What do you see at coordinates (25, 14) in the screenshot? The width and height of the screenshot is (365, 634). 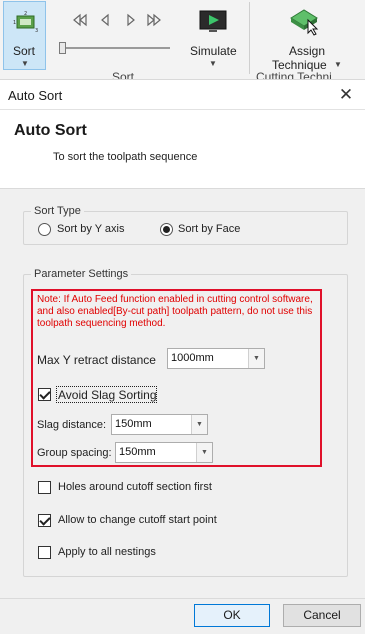 I see `svg-text: 2` at bounding box center [25, 14].